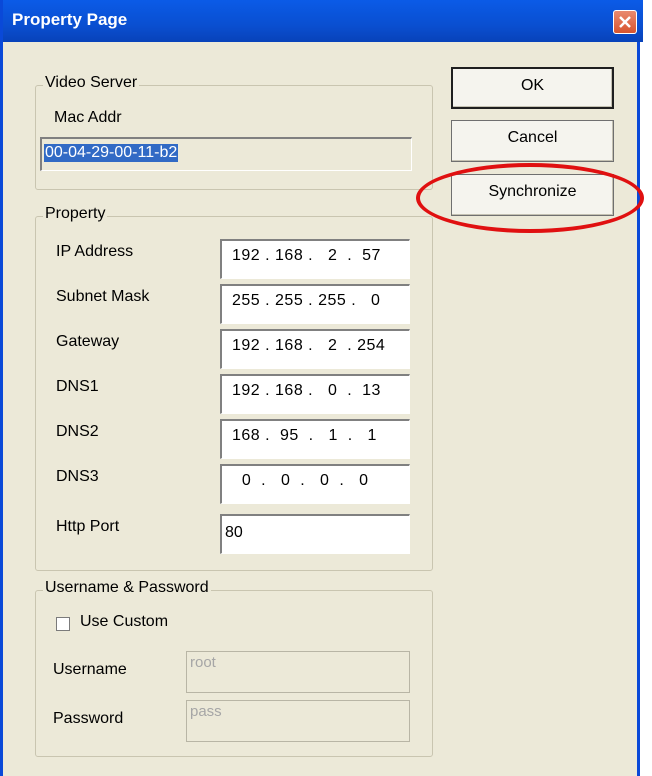  Describe the element at coordinates (63, 624) in the screenshot. I see `use-custom-checkbox` at that location.